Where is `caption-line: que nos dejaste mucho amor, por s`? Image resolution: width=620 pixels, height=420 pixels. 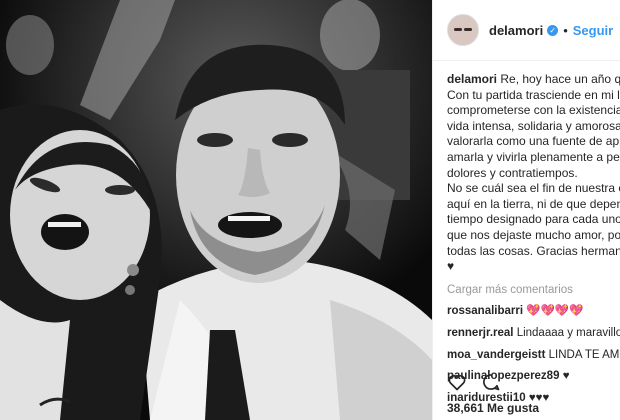 caption-line: que nos dejaste mucho amor, por s is located at coordinates (533, 234).